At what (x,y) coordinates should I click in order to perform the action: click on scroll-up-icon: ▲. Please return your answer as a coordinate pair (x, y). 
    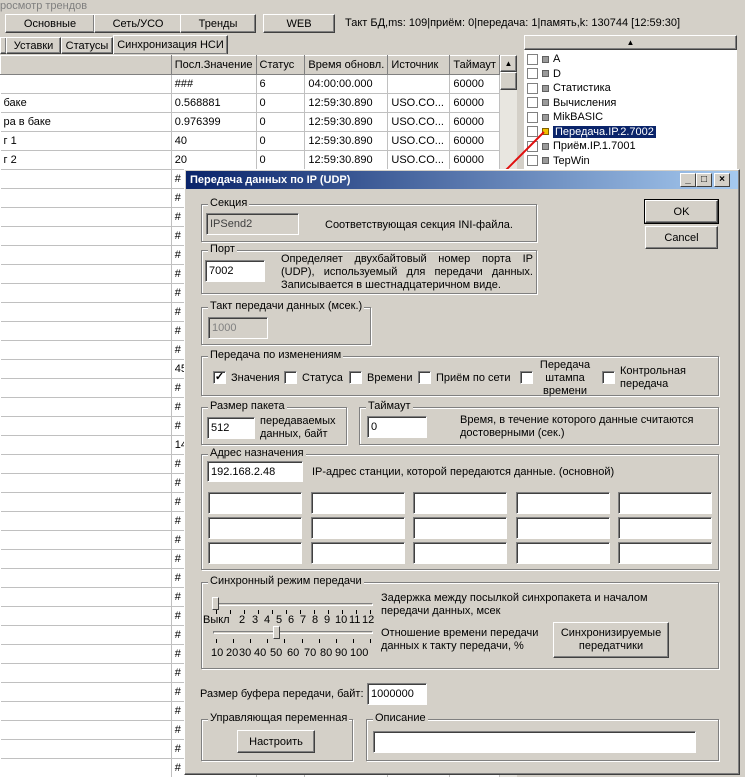
    Looking at the image, I should click on (508, 63).